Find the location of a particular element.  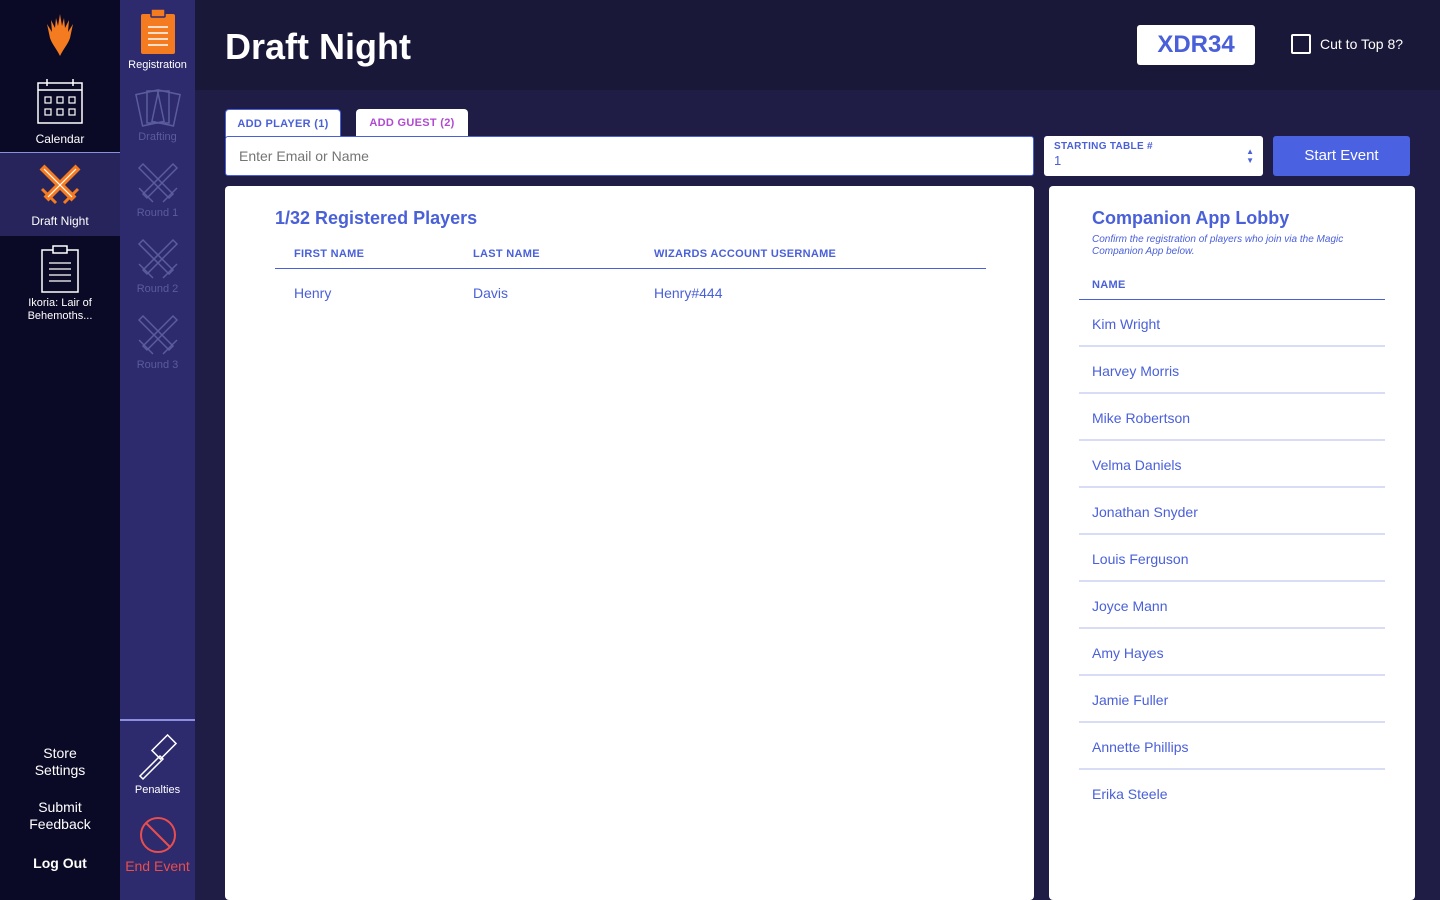

cut-to-top8-label: Cut to Top 8? is located at coordinates (1362, 44).